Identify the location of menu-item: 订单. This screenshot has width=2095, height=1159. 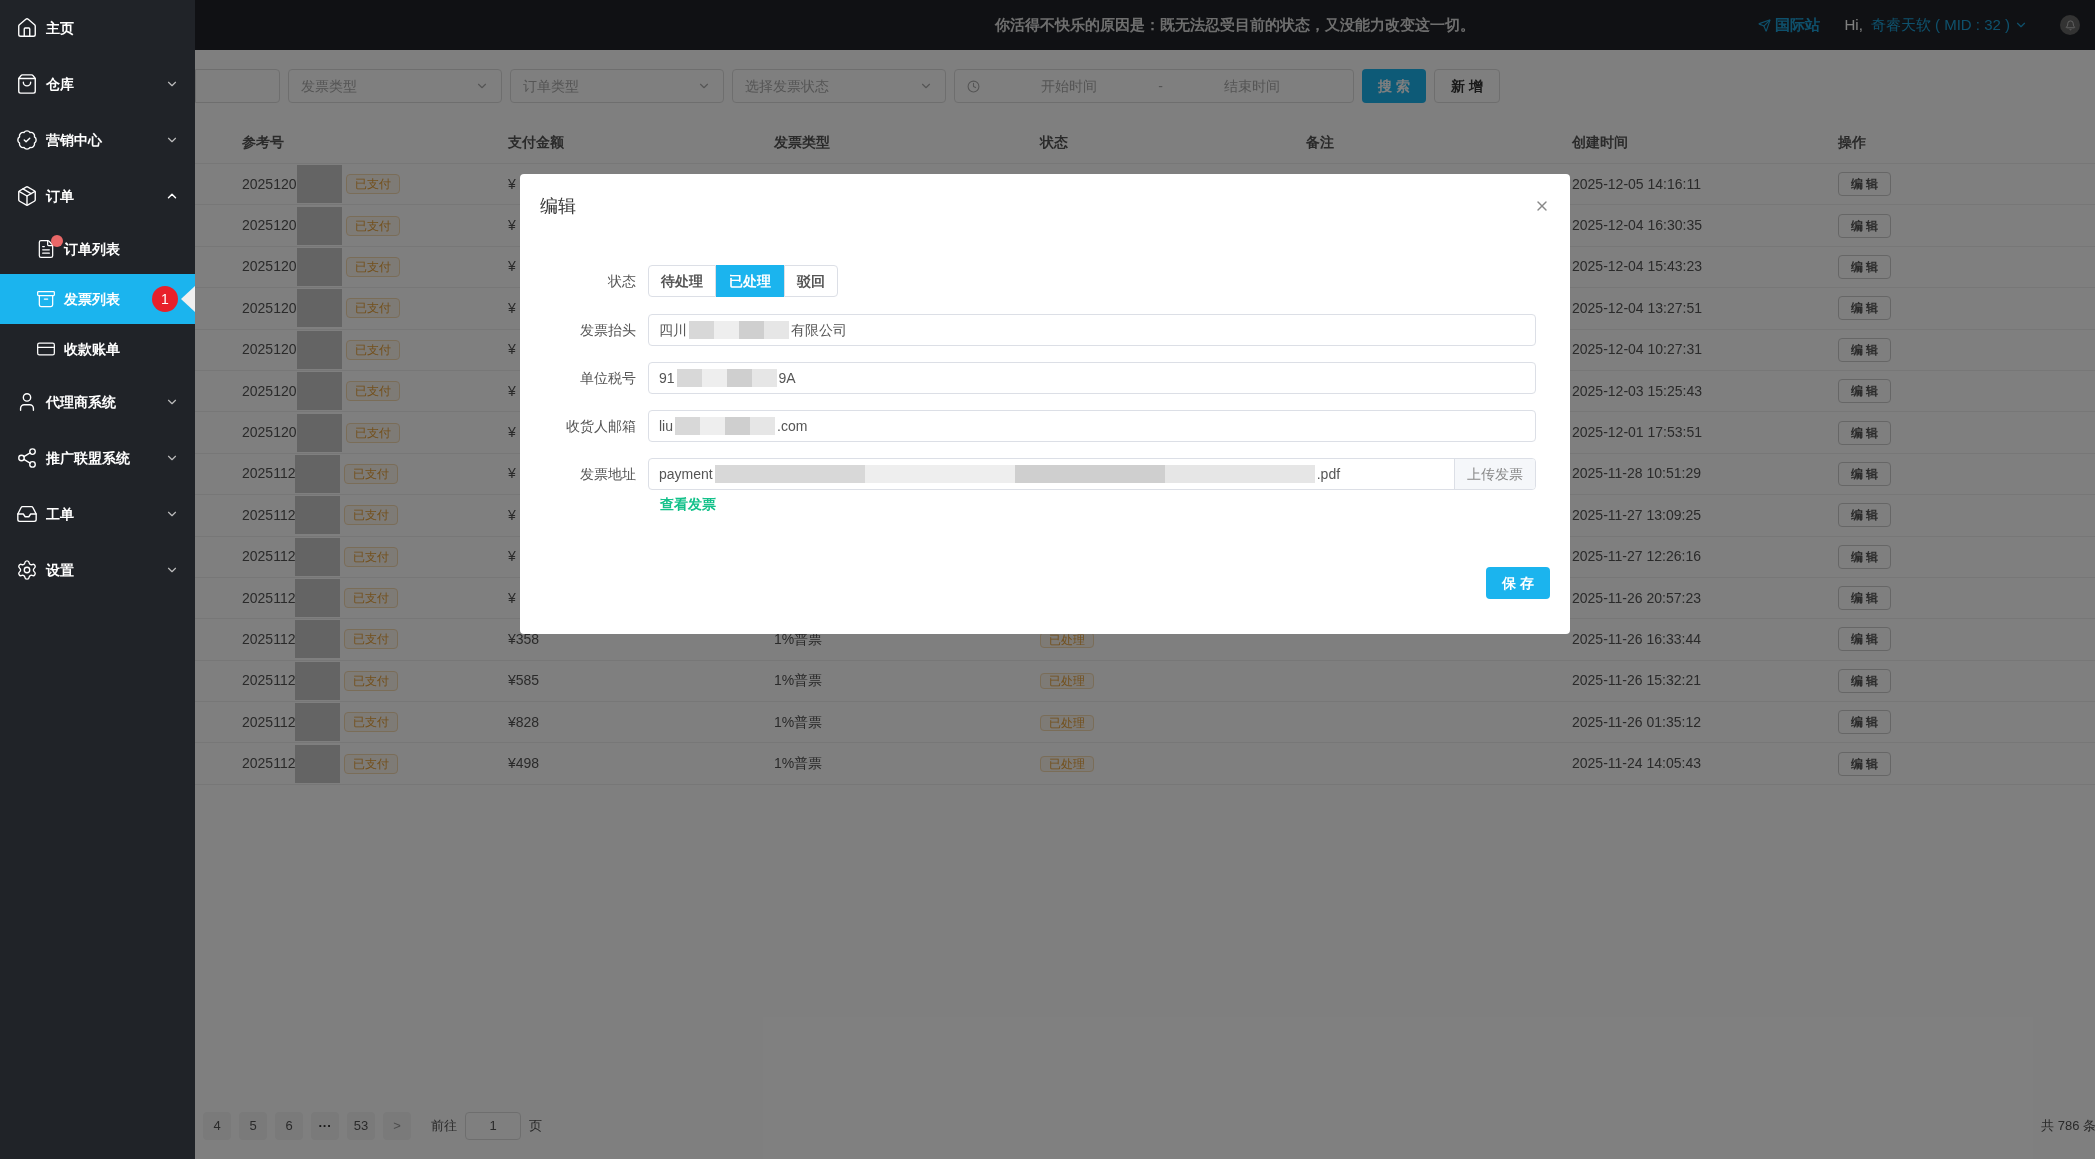
(97, 196).